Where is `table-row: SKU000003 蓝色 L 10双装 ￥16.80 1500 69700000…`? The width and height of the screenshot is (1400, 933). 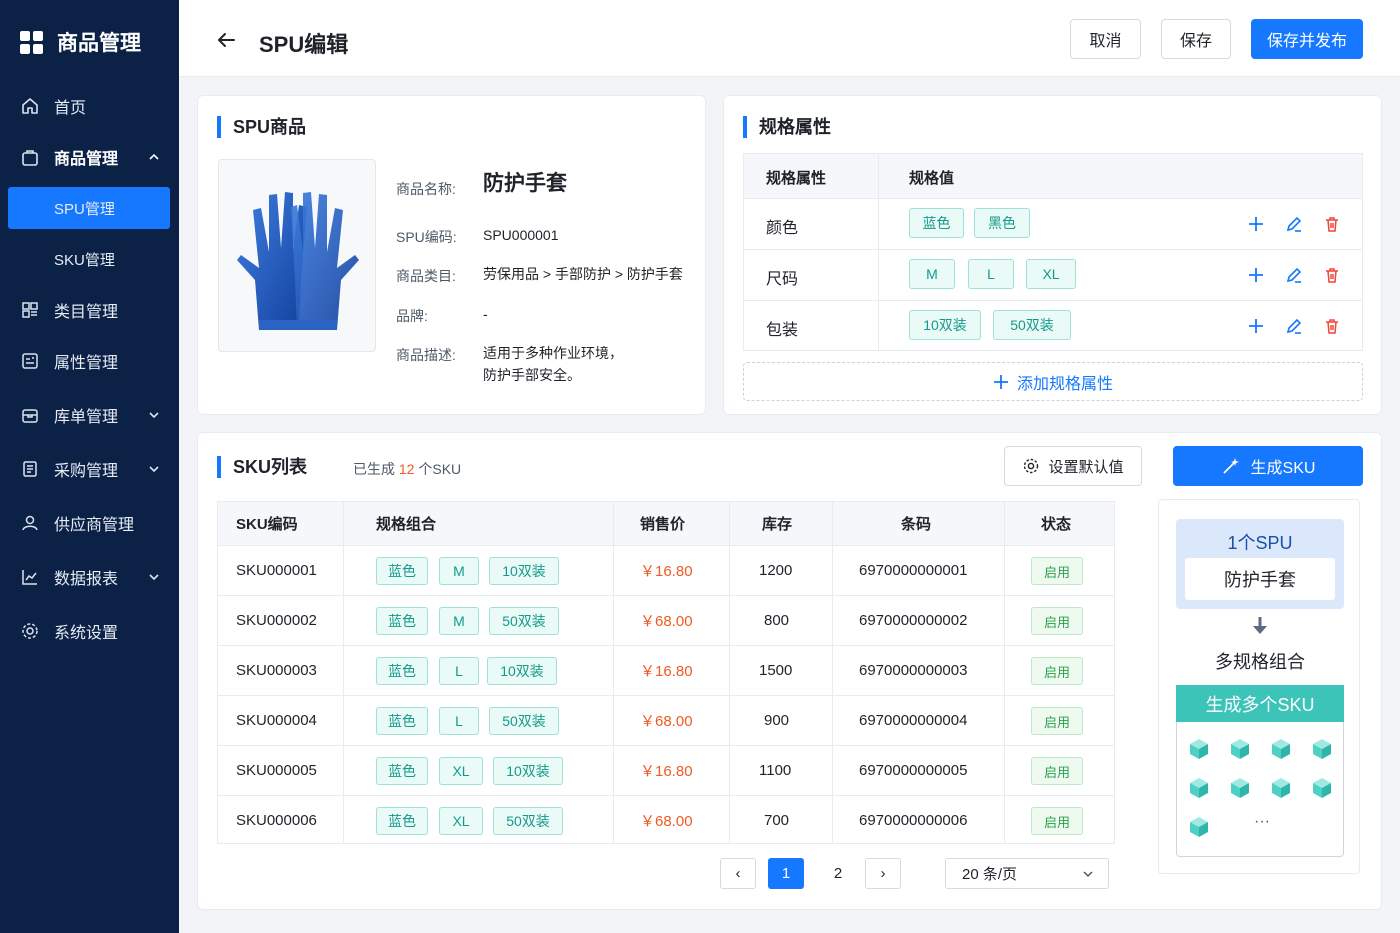
table-row: SKU000003 蓝色 L 10双装 ￥16.80 1500 69700000… is located at coordinates (666, 670).